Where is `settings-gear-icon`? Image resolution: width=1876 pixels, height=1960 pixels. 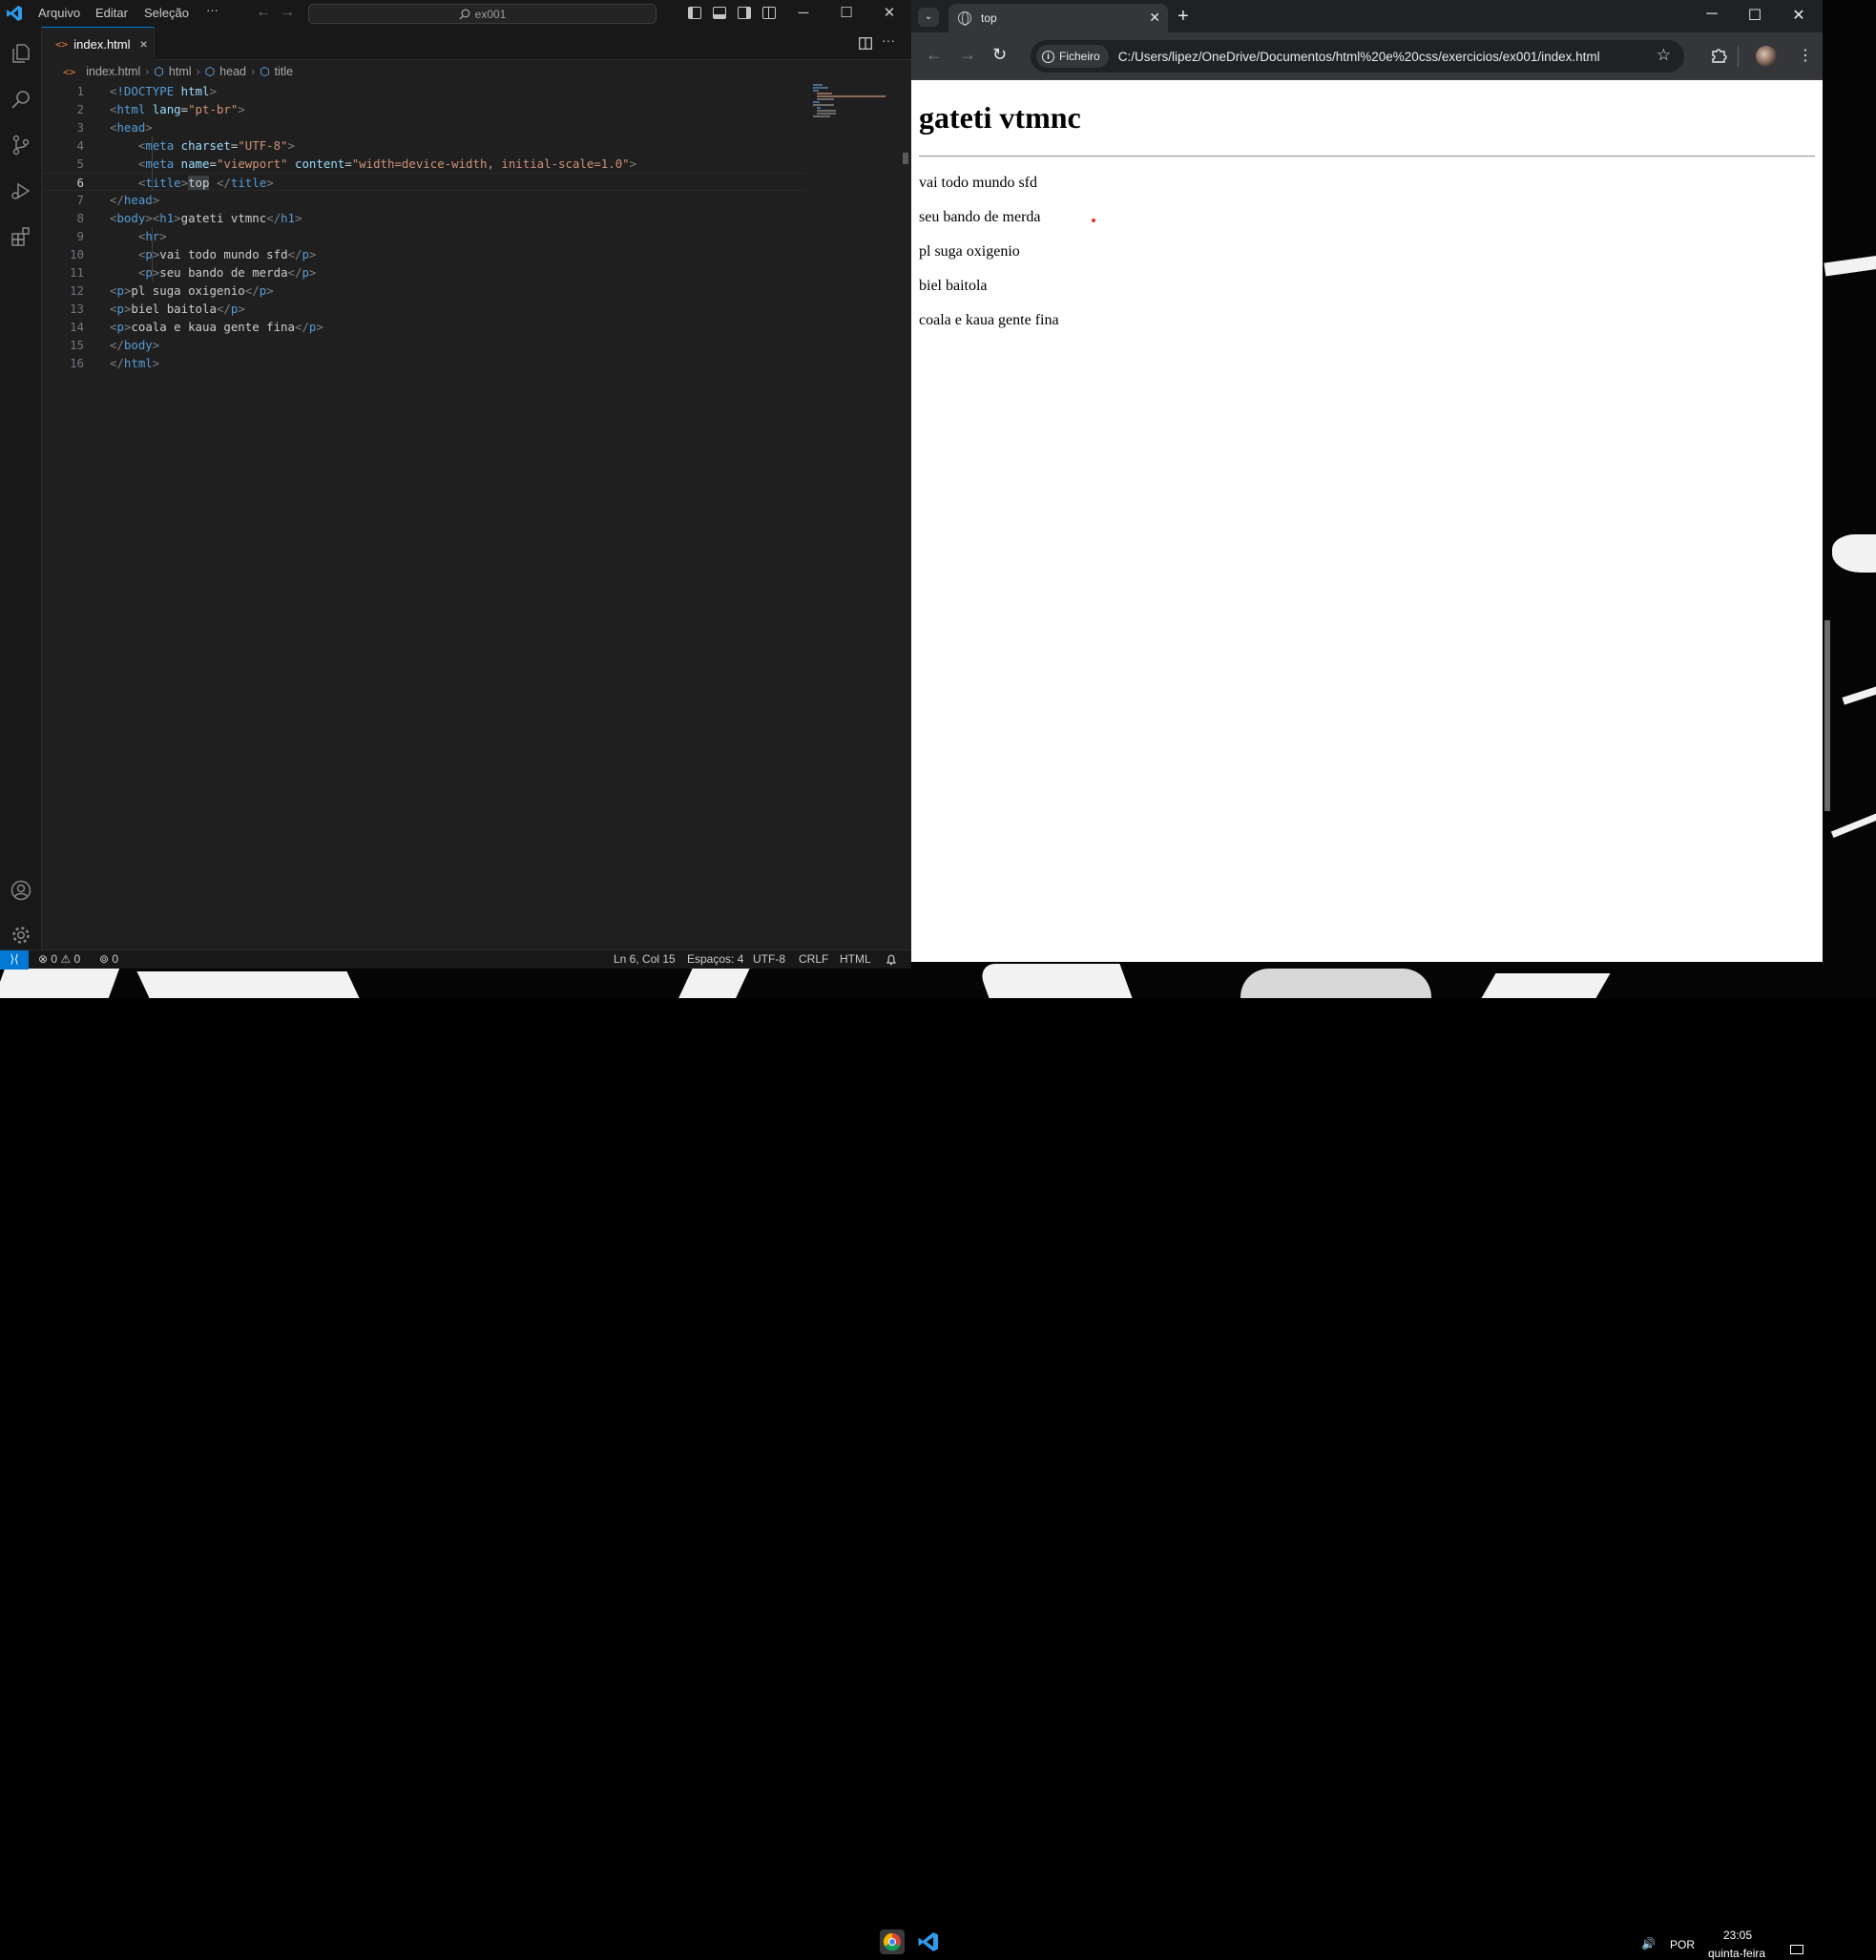
settings-gear-icon is located at coordinates (21, 935).